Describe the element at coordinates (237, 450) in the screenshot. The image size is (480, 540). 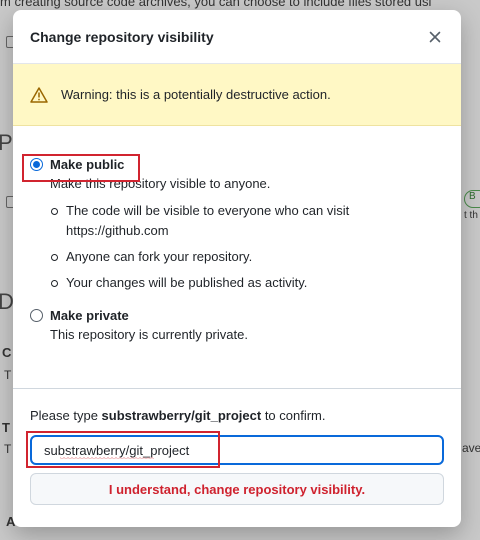
I see `confirm-repo-input` at that location.